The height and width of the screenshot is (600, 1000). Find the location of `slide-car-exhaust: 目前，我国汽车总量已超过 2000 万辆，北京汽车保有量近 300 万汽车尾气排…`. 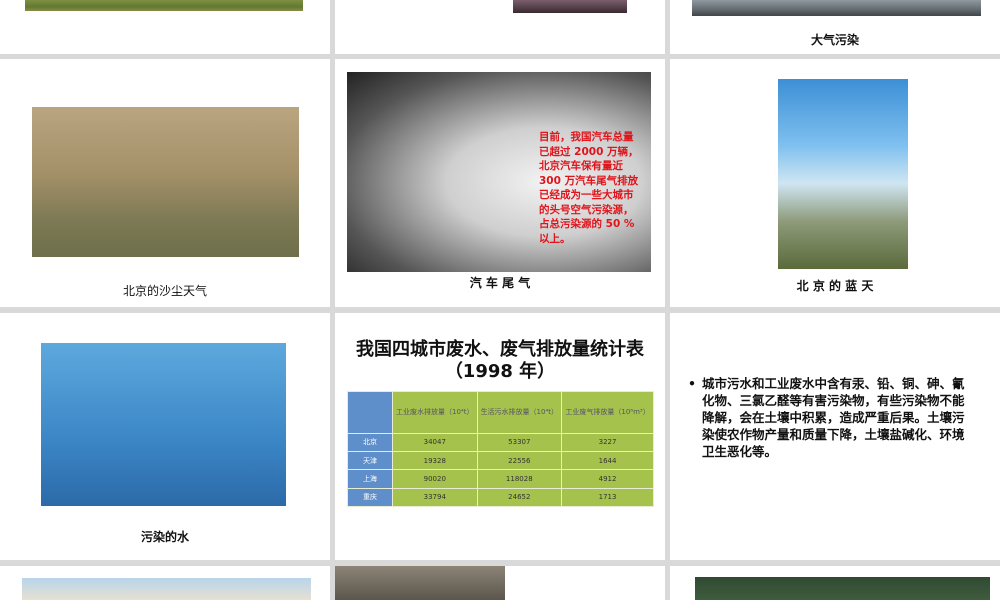

slide-car-exhaust: 目前，我国汽车总量已超过 2000 万辆，北京汽车保有量近 300 万汽车尾气排… is located at coordinates (500, 183).